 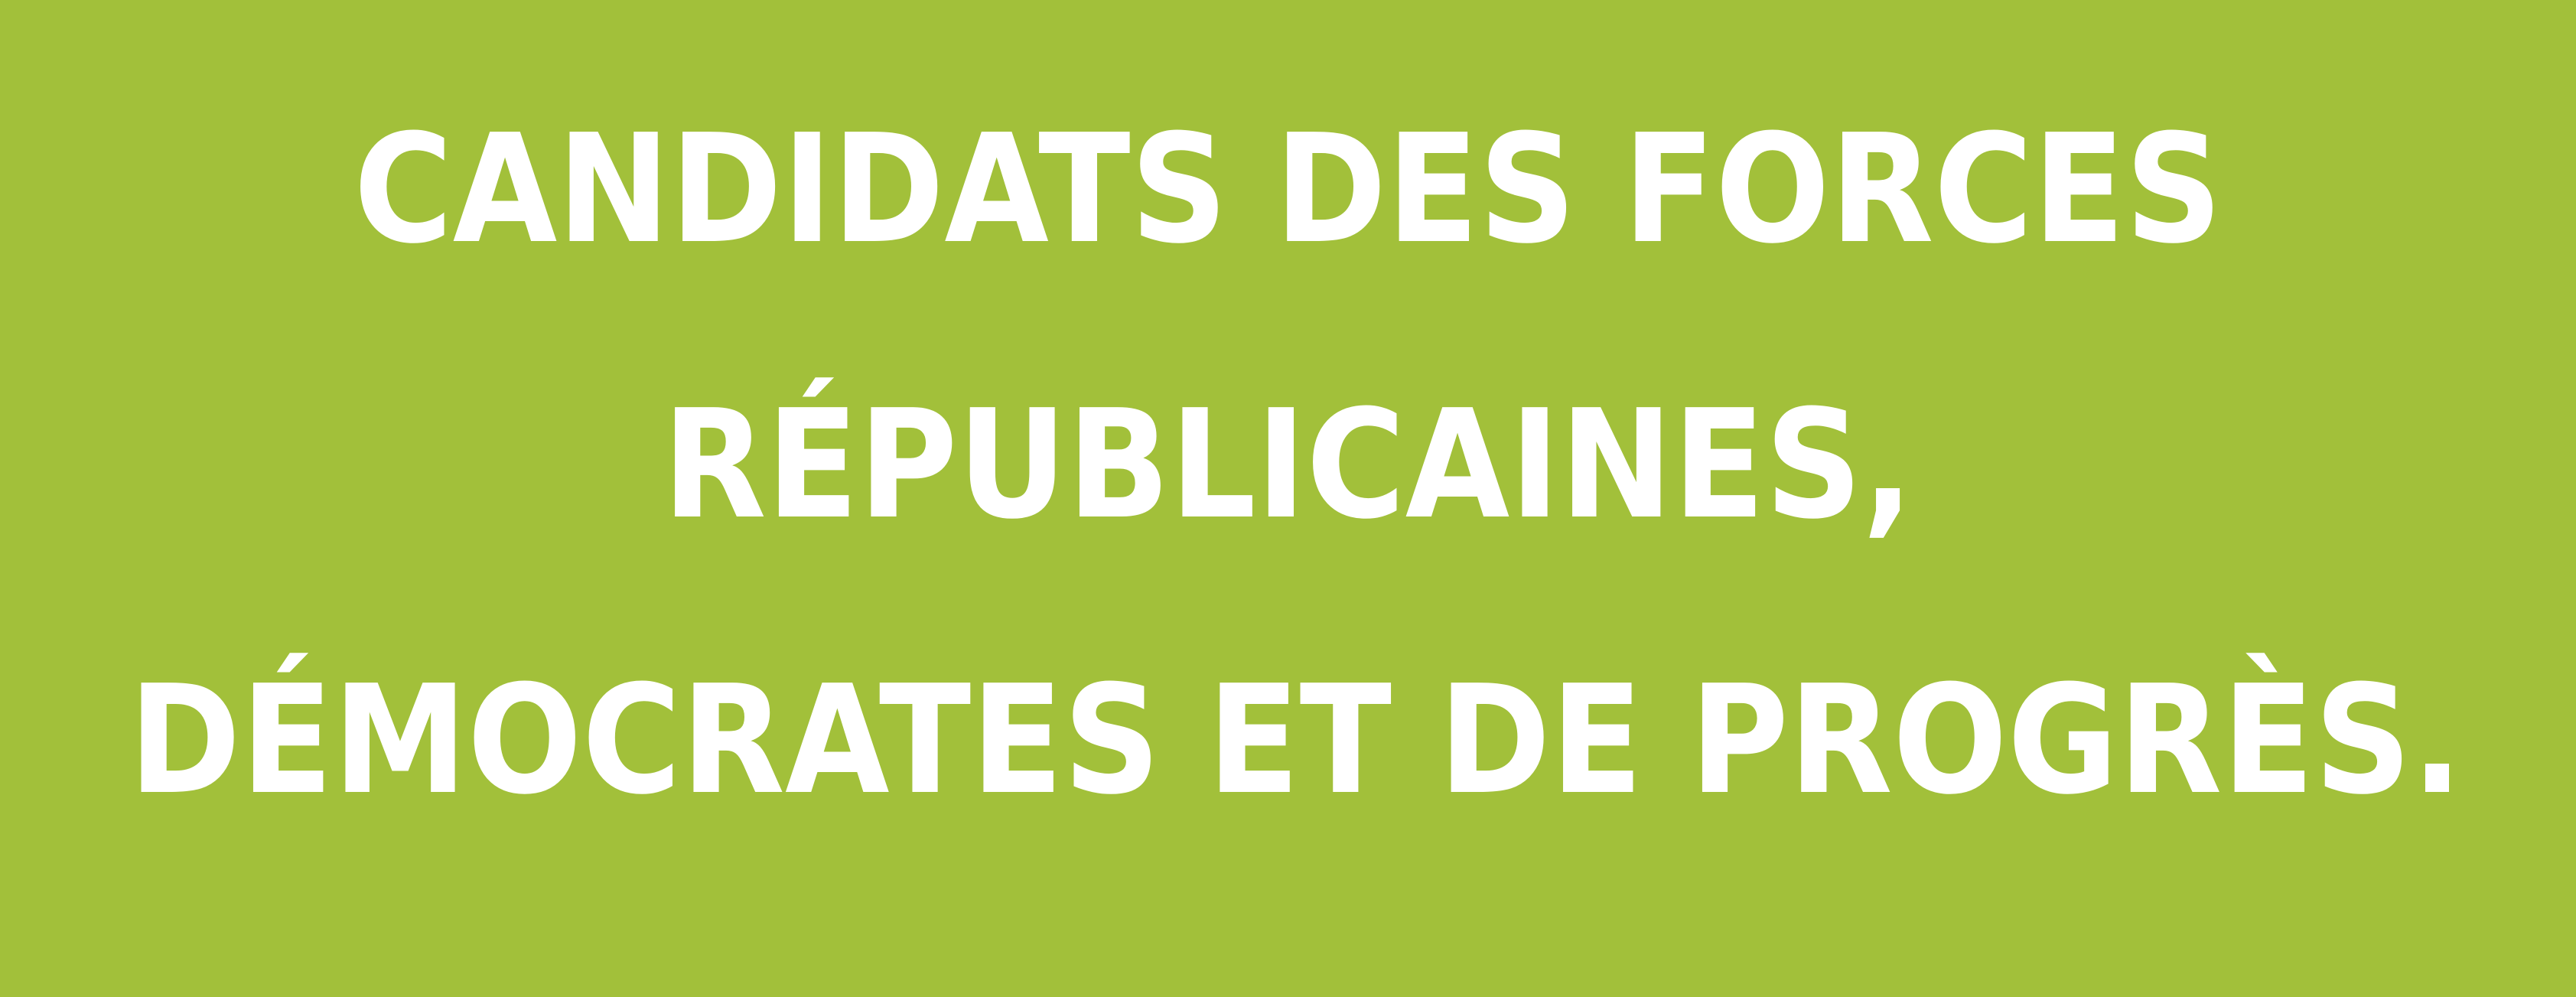 I want to click on headline-line-1: CANDIDATS DES FORCES, so click(x=1288, y=190).